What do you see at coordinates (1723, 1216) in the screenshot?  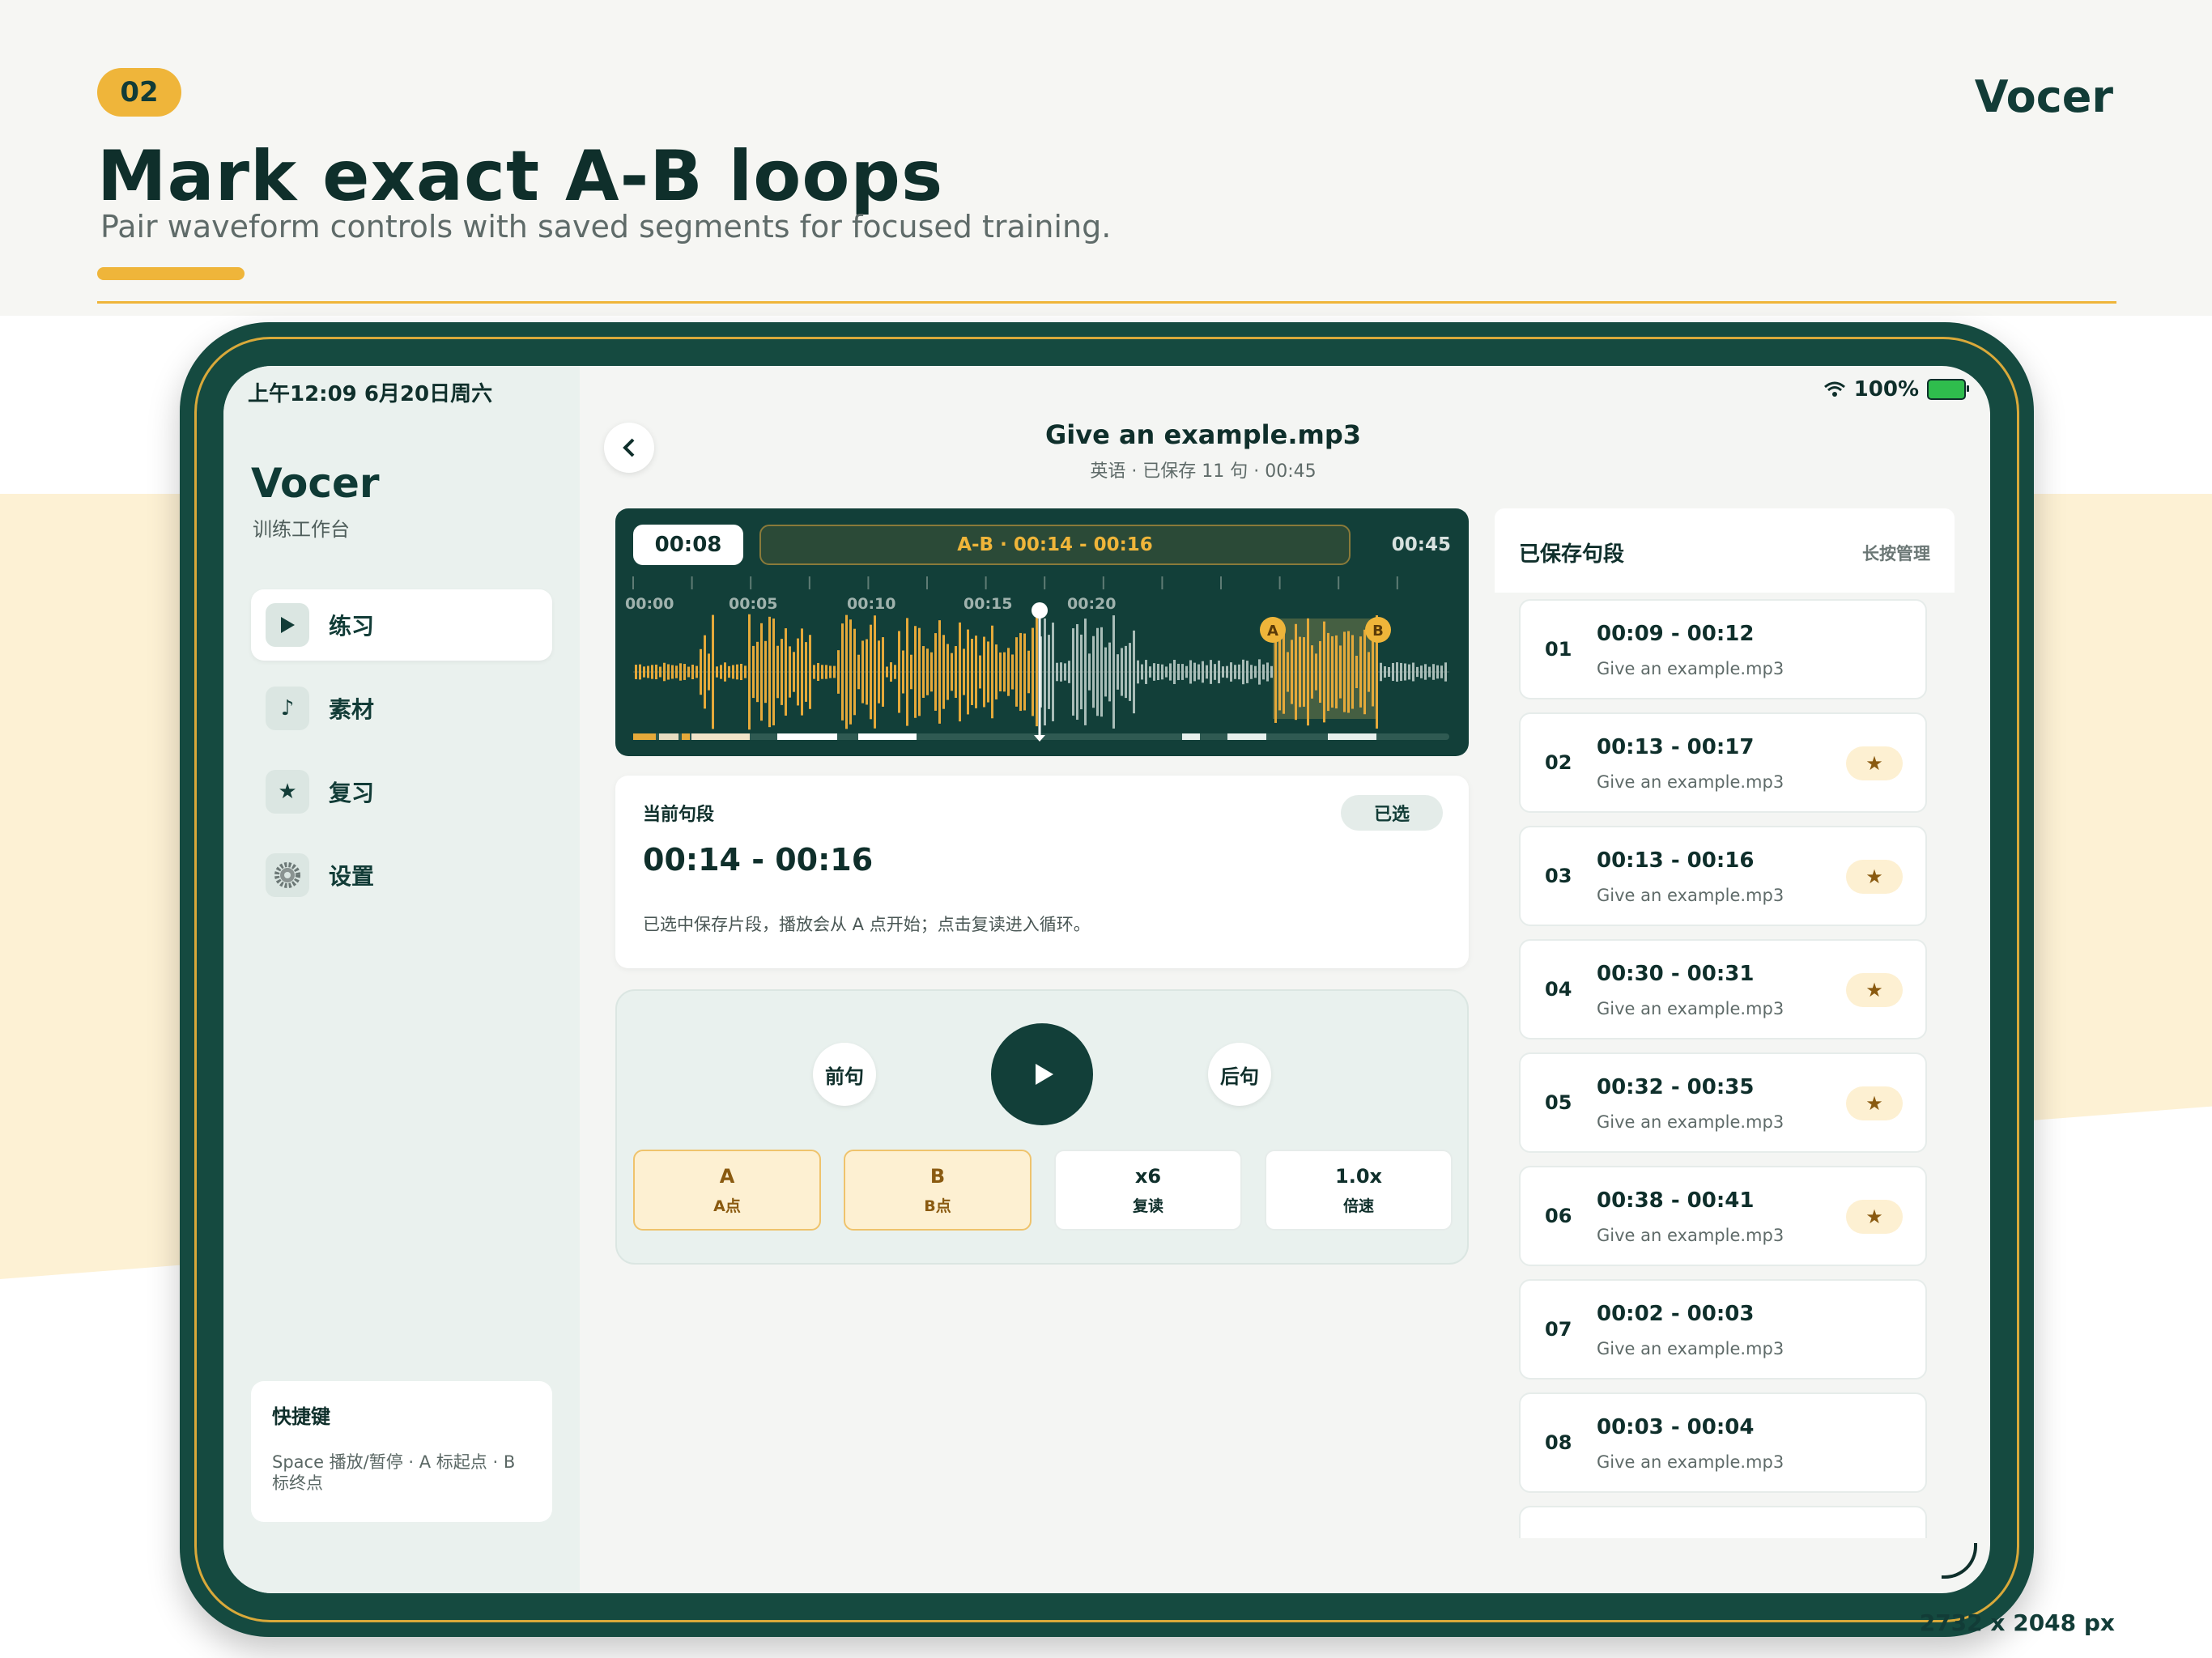 I see `saved-segment-item: 06 00:38 - 00:41 Give an example.mp3 ★` at bounding box center [1723, 1216].